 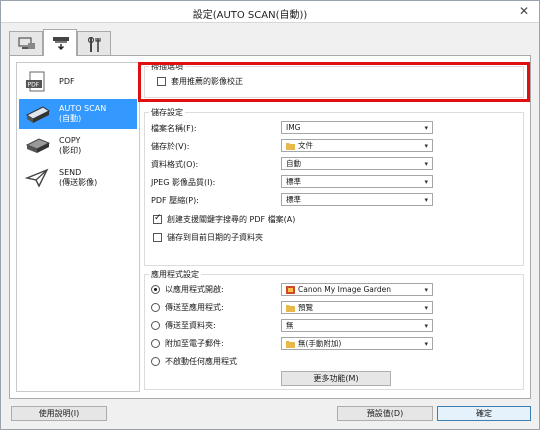 I want to click on sidebar-item-label-line2: (自動), so click(x=70, y=118).